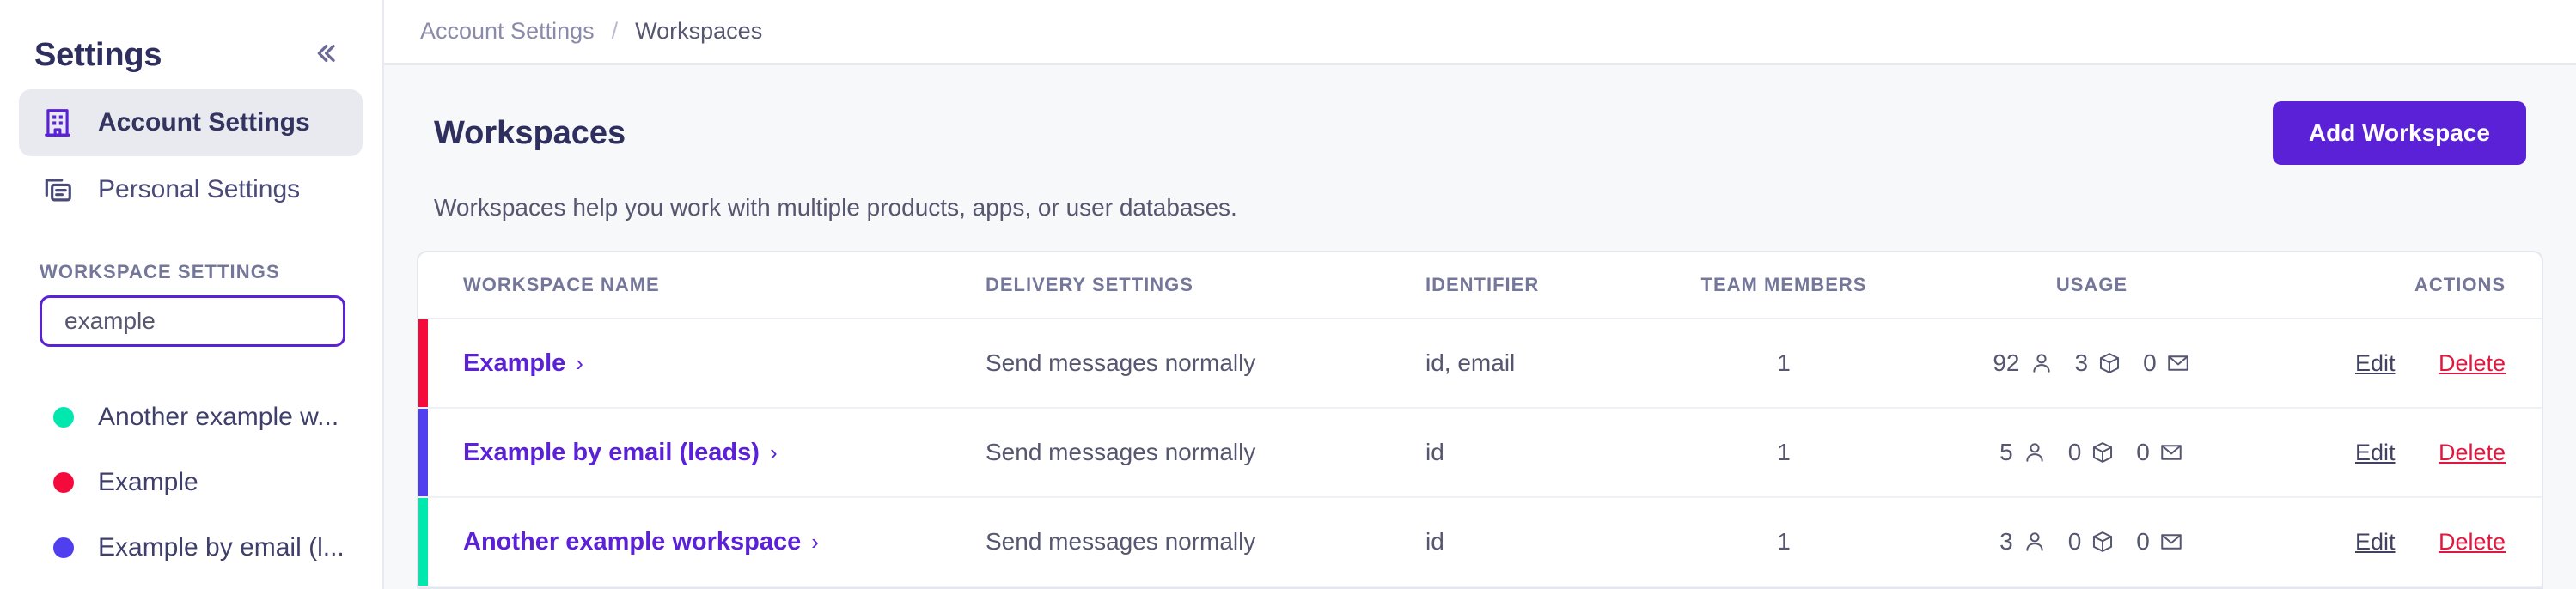  I want to click on cell-usage: 3 0 0, so click(2091, 542).